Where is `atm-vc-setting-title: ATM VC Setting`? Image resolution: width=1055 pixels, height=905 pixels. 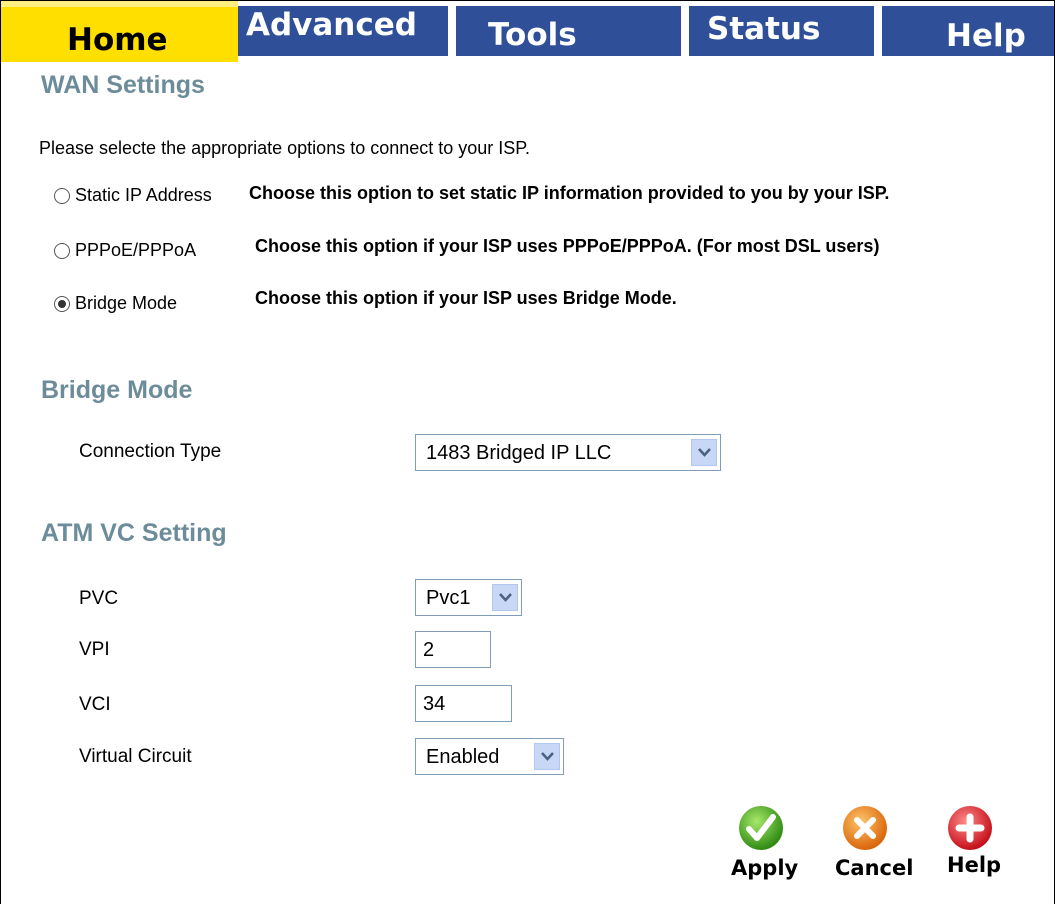 atm-vc-setting-title: ATM VC Setting is located at coordinates (134, 533).